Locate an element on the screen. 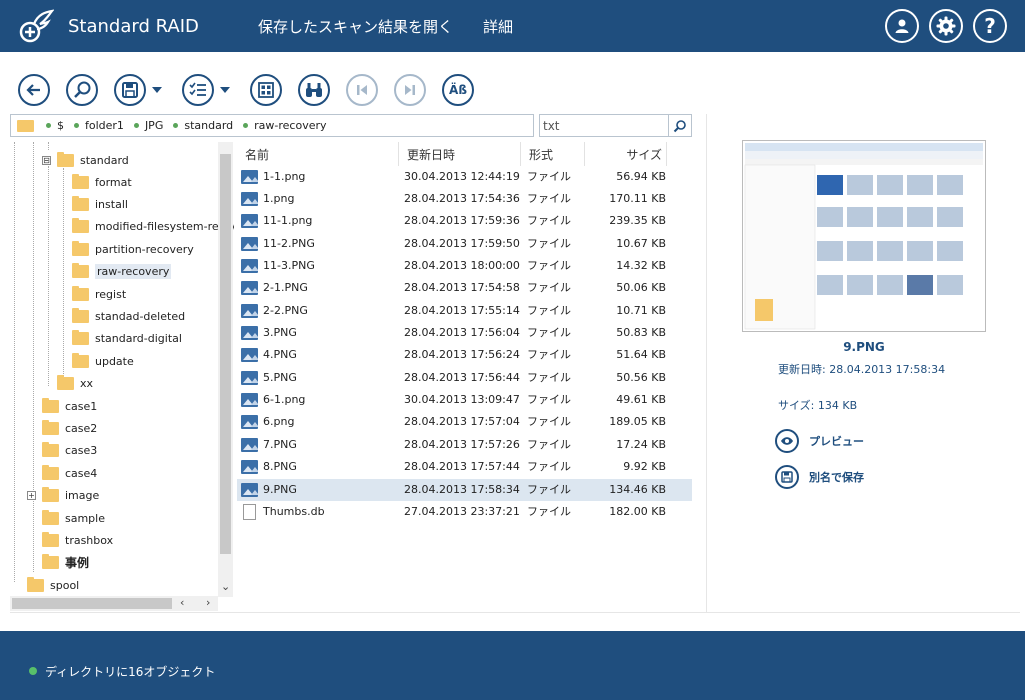 This screenshot has width=1025, height=700. next-button is located at coordinates (410, 90).